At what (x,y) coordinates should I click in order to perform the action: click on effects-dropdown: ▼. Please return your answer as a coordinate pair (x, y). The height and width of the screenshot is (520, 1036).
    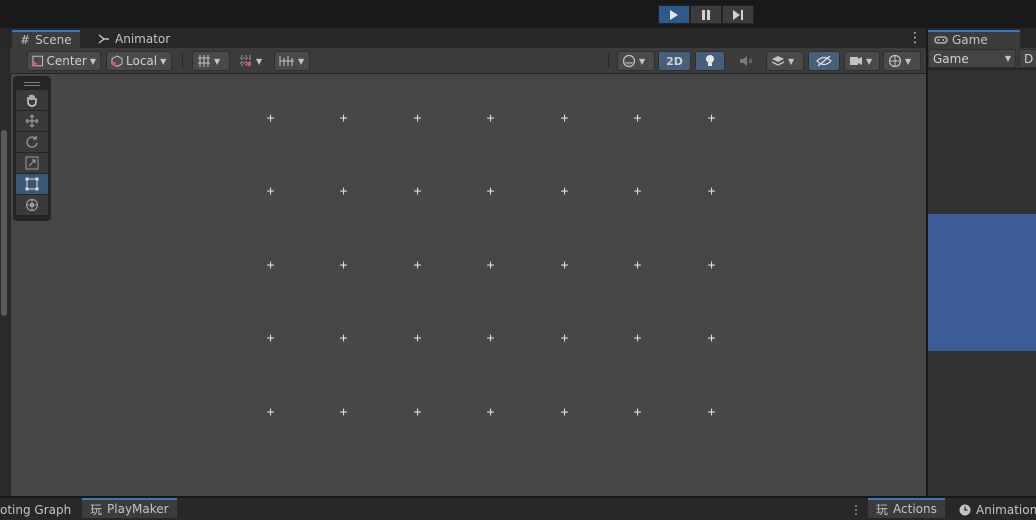
    Looking at the image, I should click on (785, 61).